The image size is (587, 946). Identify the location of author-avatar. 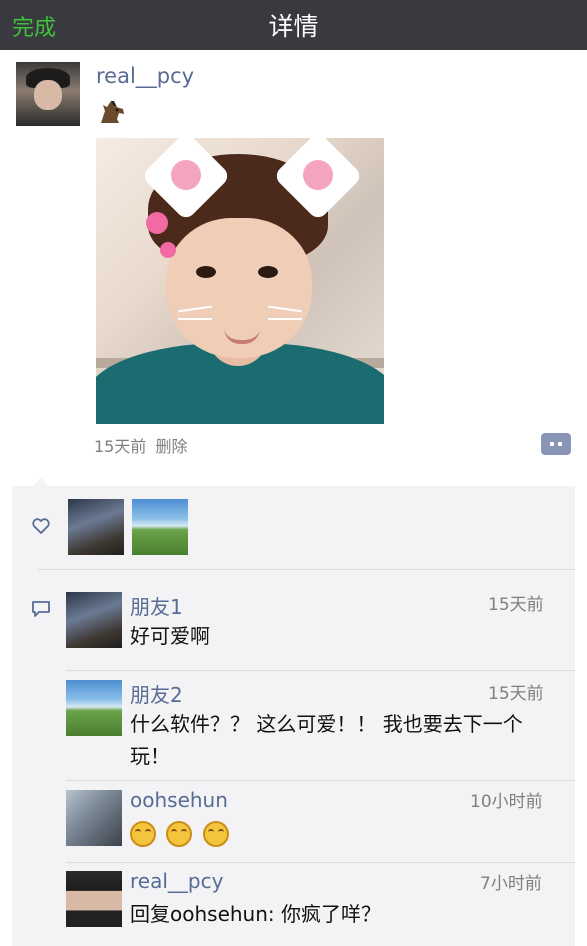
(48, 94).